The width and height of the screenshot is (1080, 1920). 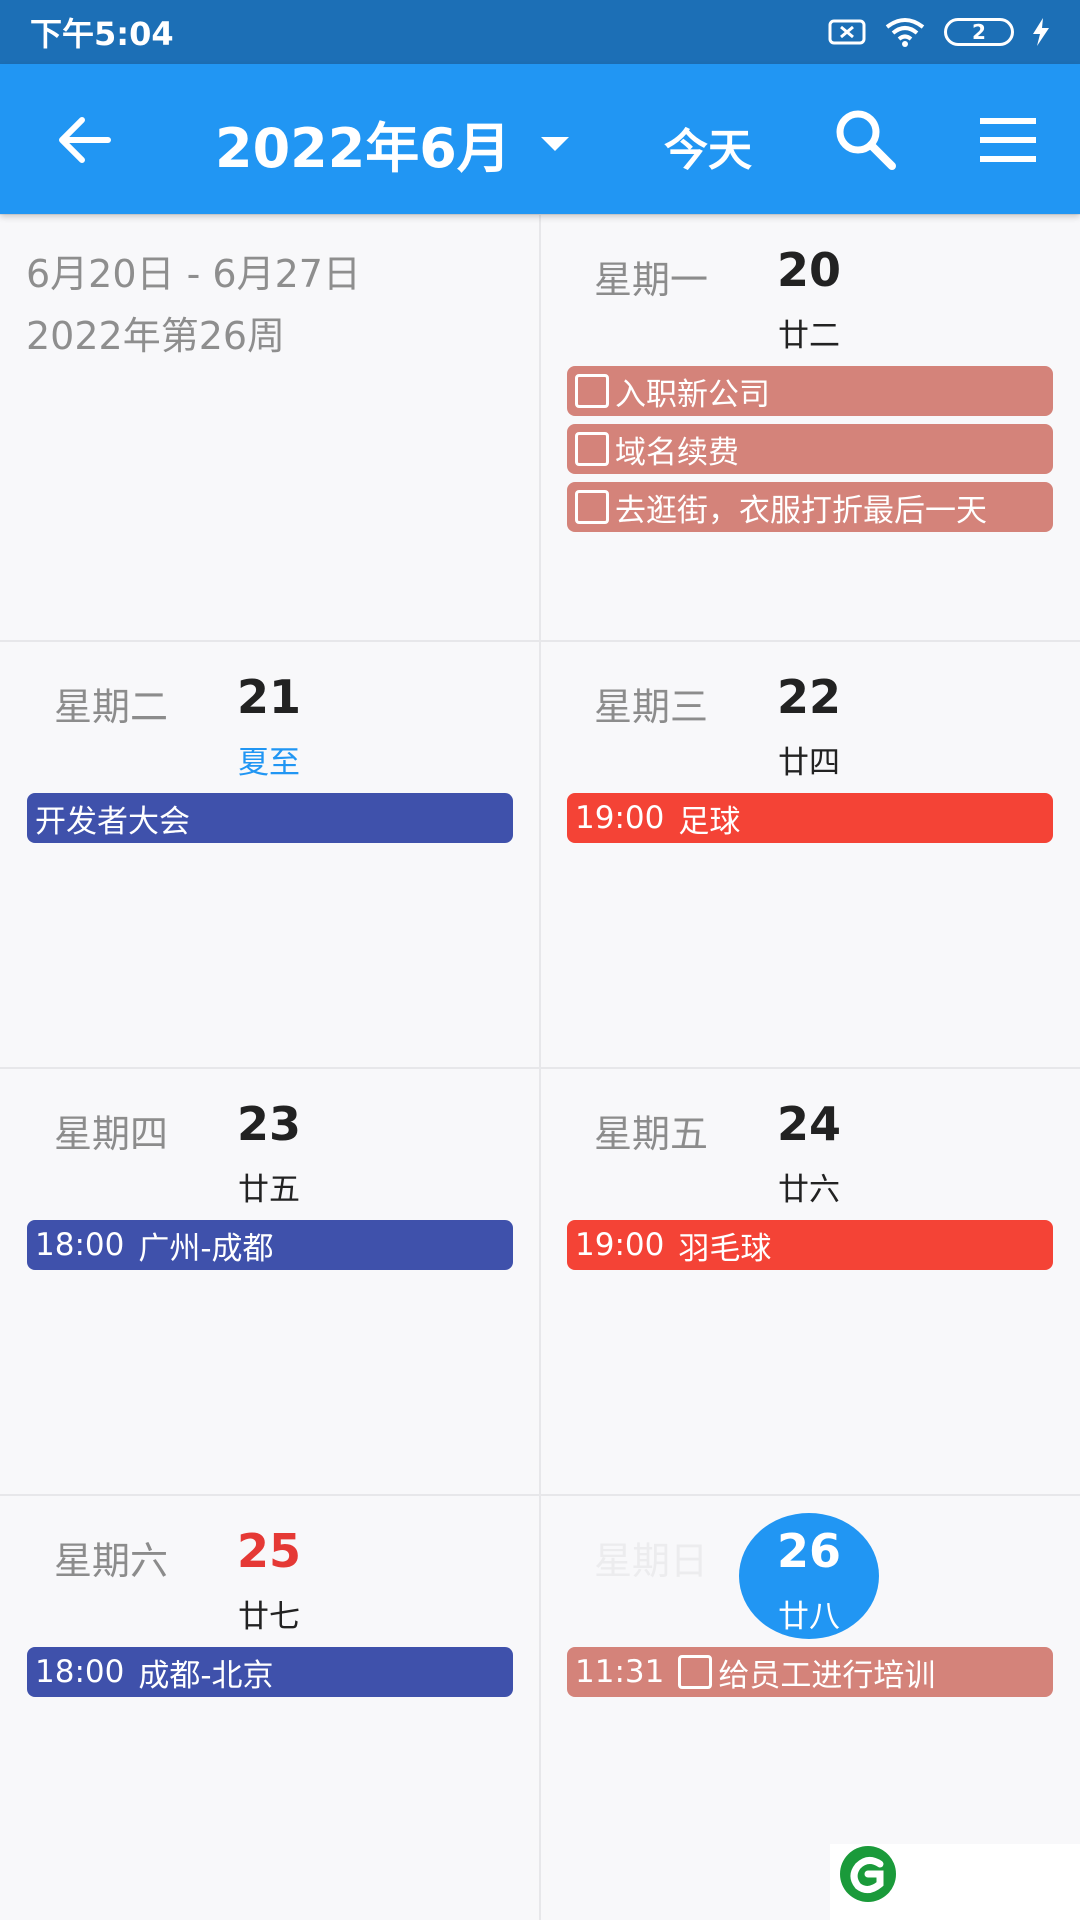 I want to click on caret-down-icon, so click(x=554, y=143).